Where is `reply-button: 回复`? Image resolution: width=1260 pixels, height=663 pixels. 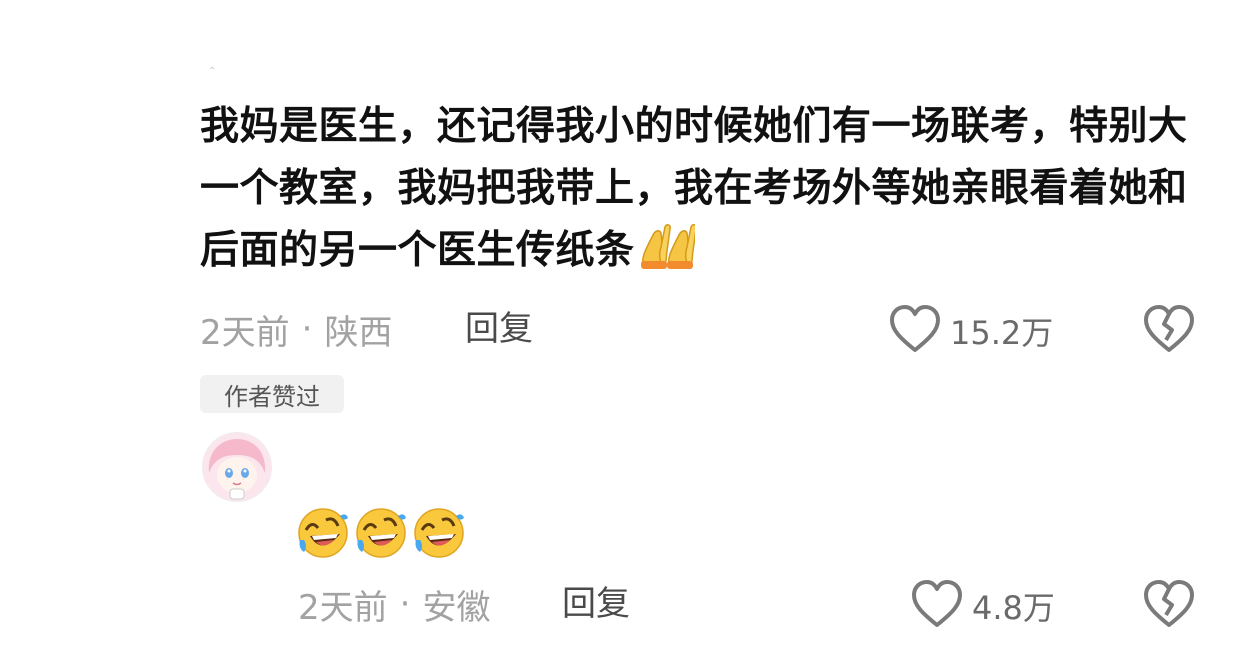 reply-button: 回复 is located at coordinates (499, 329).